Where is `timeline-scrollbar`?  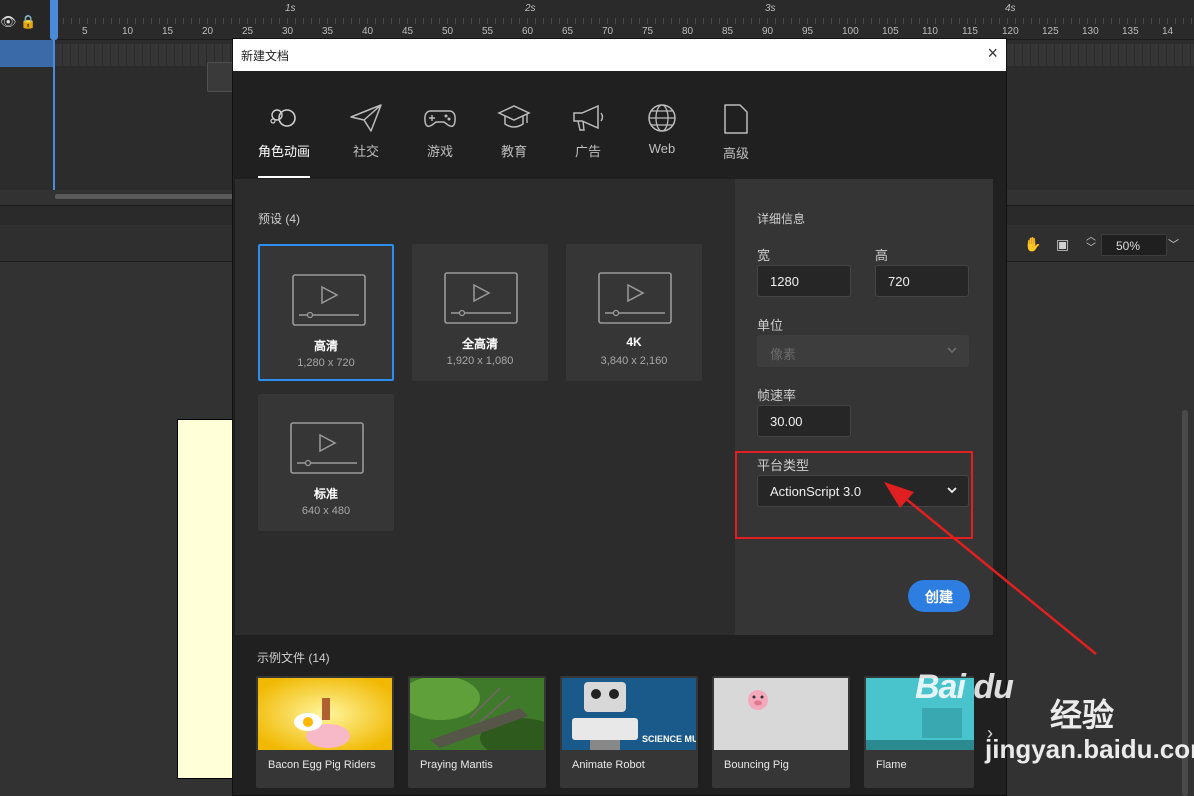 timeline-scrollbar is located at coordinates (145, 196).